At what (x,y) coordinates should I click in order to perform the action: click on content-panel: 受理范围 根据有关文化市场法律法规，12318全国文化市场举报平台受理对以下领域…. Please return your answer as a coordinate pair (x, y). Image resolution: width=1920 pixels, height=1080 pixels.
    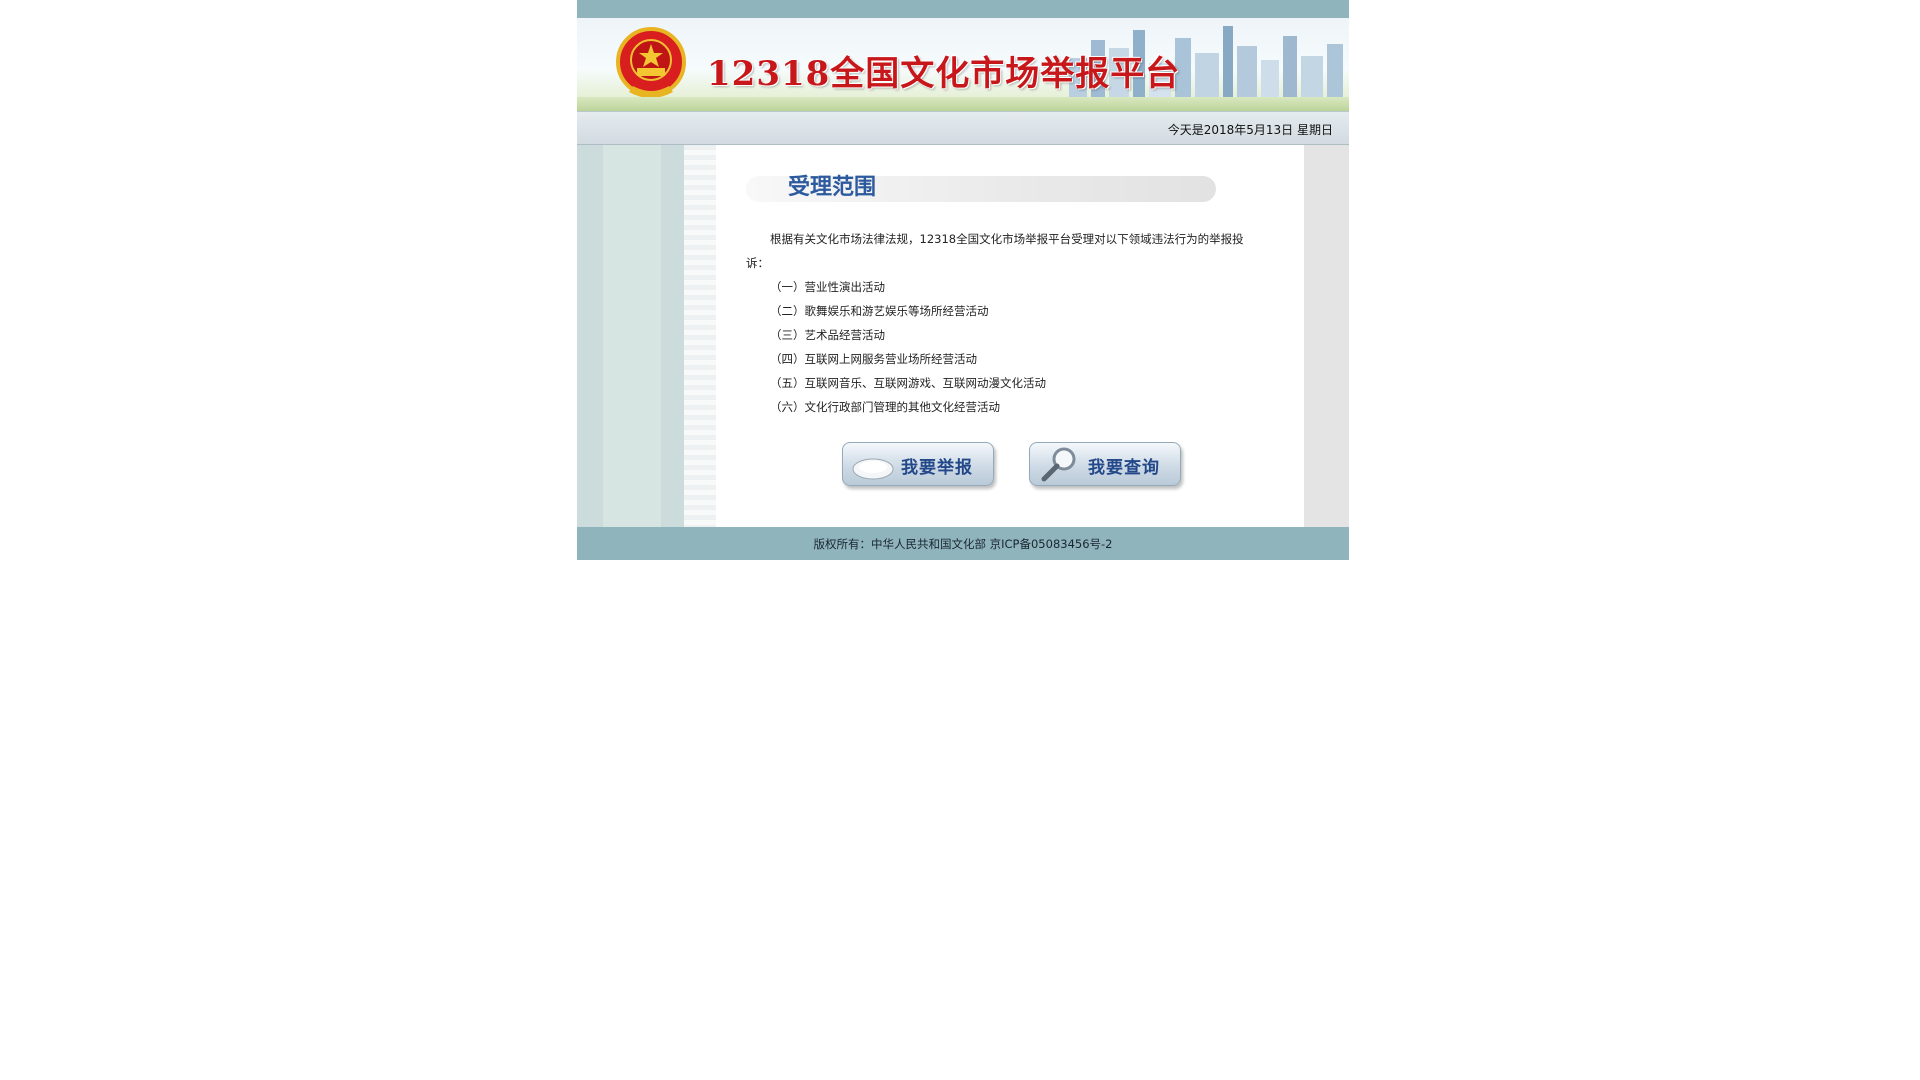
    Looking at the image, I should click on (994, 336).